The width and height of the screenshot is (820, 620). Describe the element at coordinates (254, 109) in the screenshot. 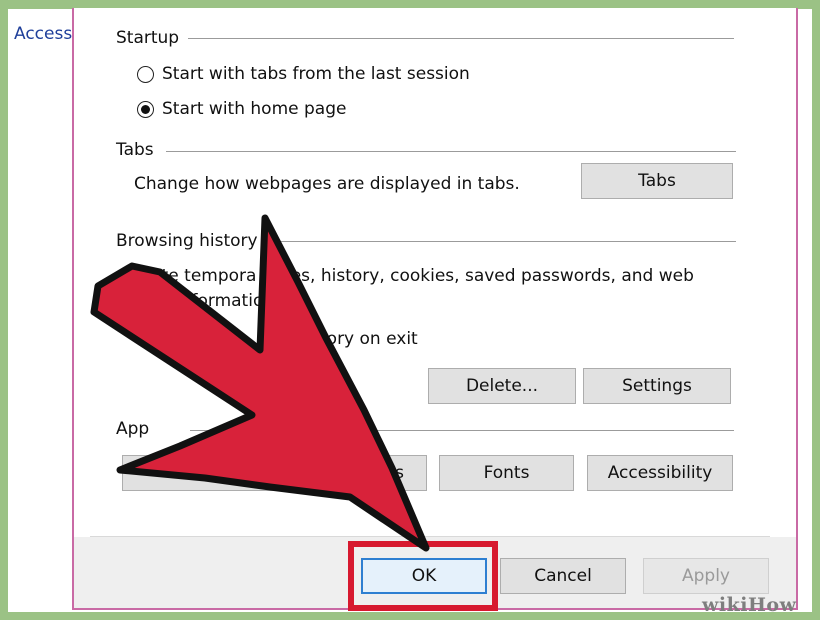

I see `radio-home-page-label: Start with home page` at that location.